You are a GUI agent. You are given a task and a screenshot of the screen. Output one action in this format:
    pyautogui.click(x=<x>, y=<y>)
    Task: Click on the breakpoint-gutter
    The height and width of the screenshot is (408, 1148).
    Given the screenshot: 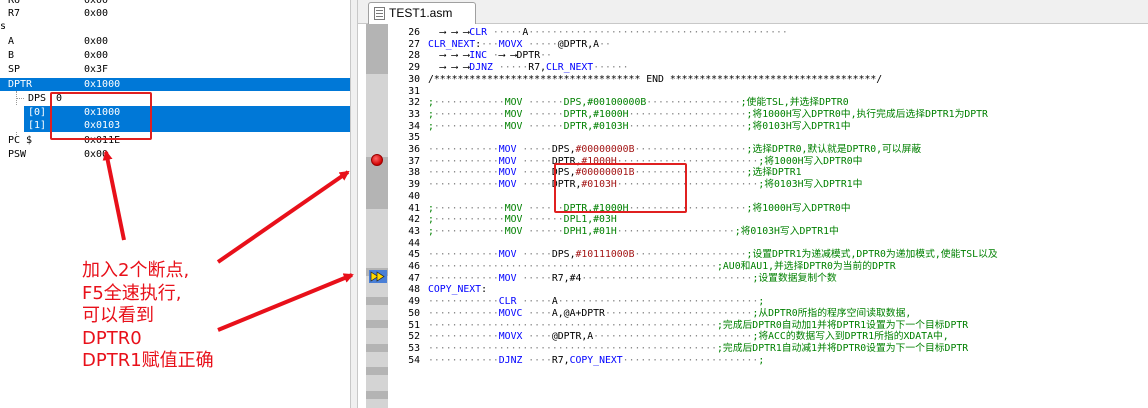 What is the action you would take?
    pyautogui.click(x=377, y=216)
    